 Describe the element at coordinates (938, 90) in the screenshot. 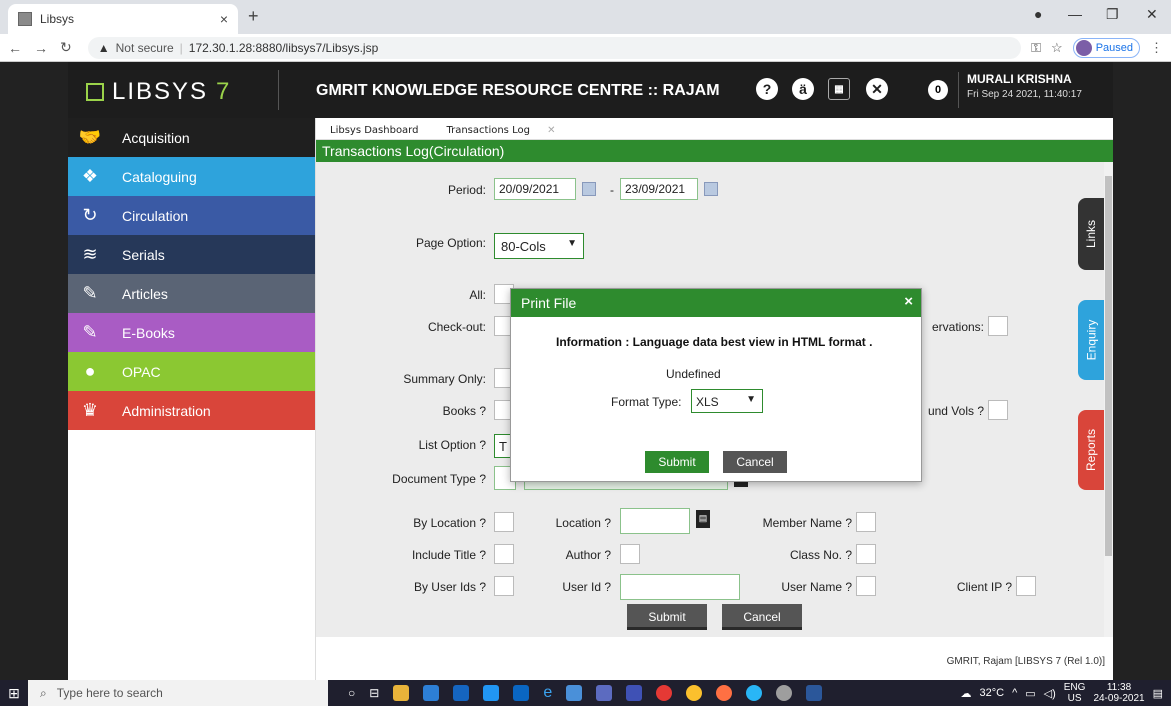

I see `notification-badge: 0` at that location.